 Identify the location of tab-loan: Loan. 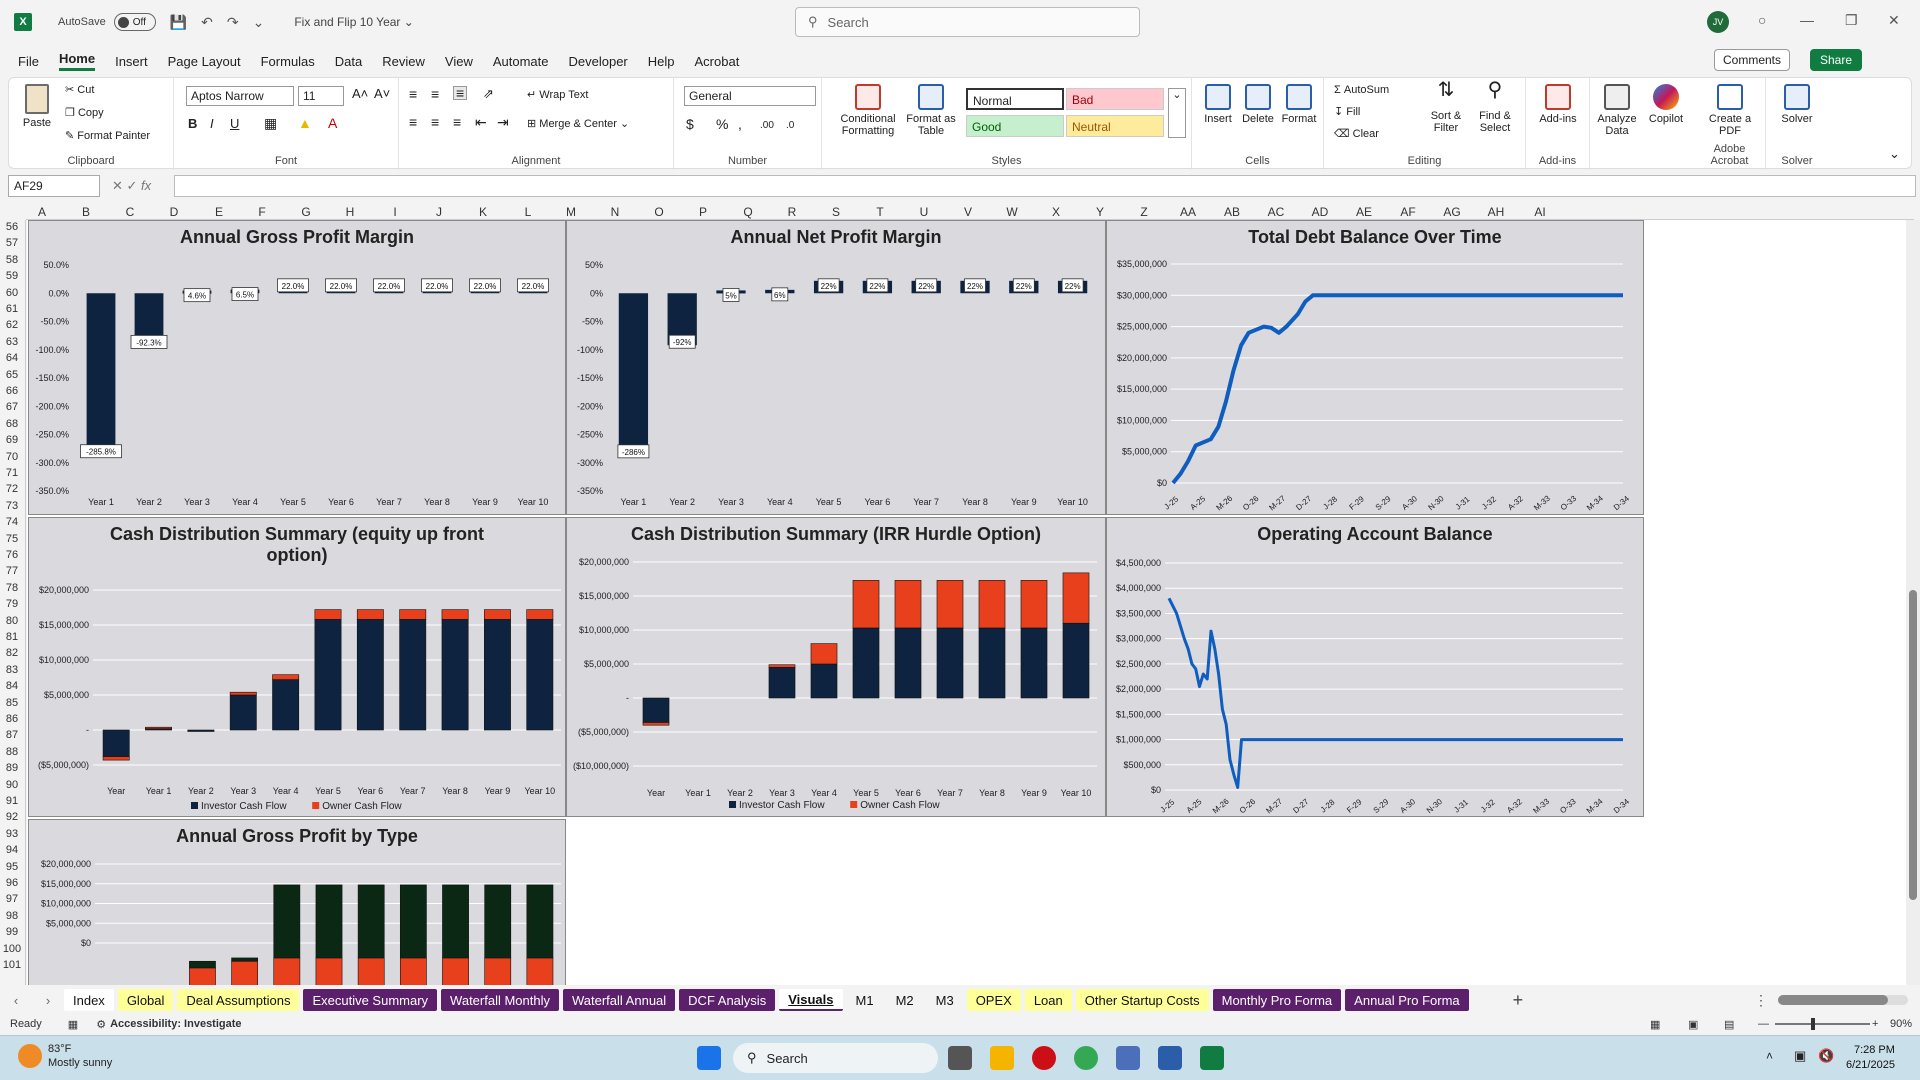
(1048, 1000).